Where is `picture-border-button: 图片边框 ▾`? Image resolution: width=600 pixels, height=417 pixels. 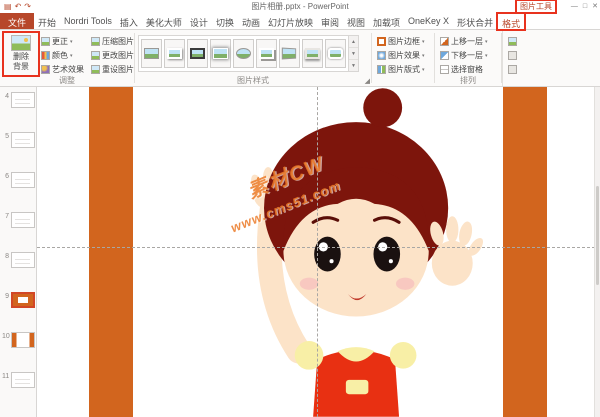 picture-border-button: 图片边框 ▾ is located at coordinates (403, 41).